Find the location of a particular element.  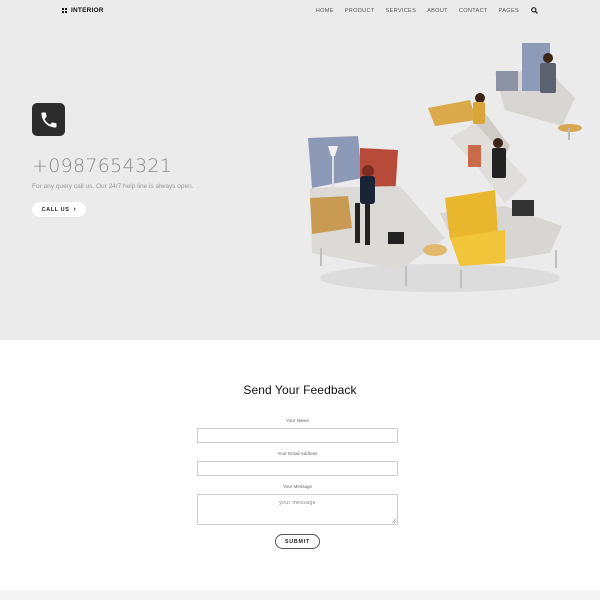

email-label: Your Email Address is located at coordinates (297, 453).